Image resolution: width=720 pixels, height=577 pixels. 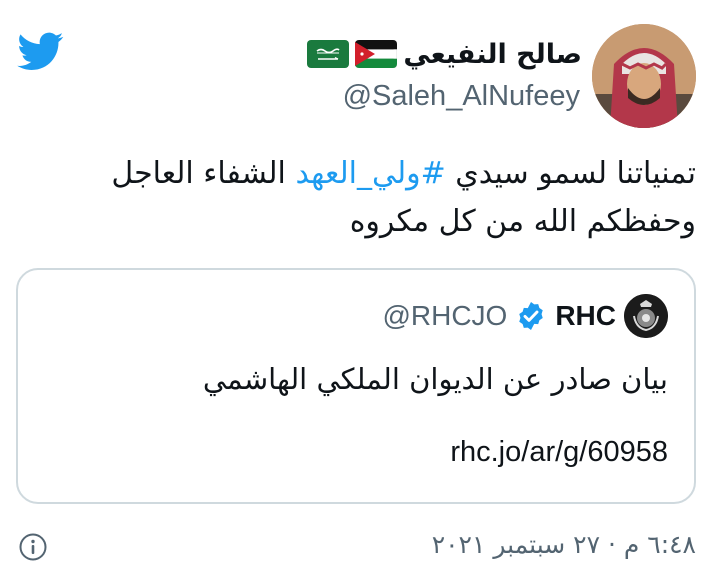 What do you see at coordinates (444, 316) in the screenshot?
I see `quoted-handle: @RHCJO` at bounding box center [444, 316].